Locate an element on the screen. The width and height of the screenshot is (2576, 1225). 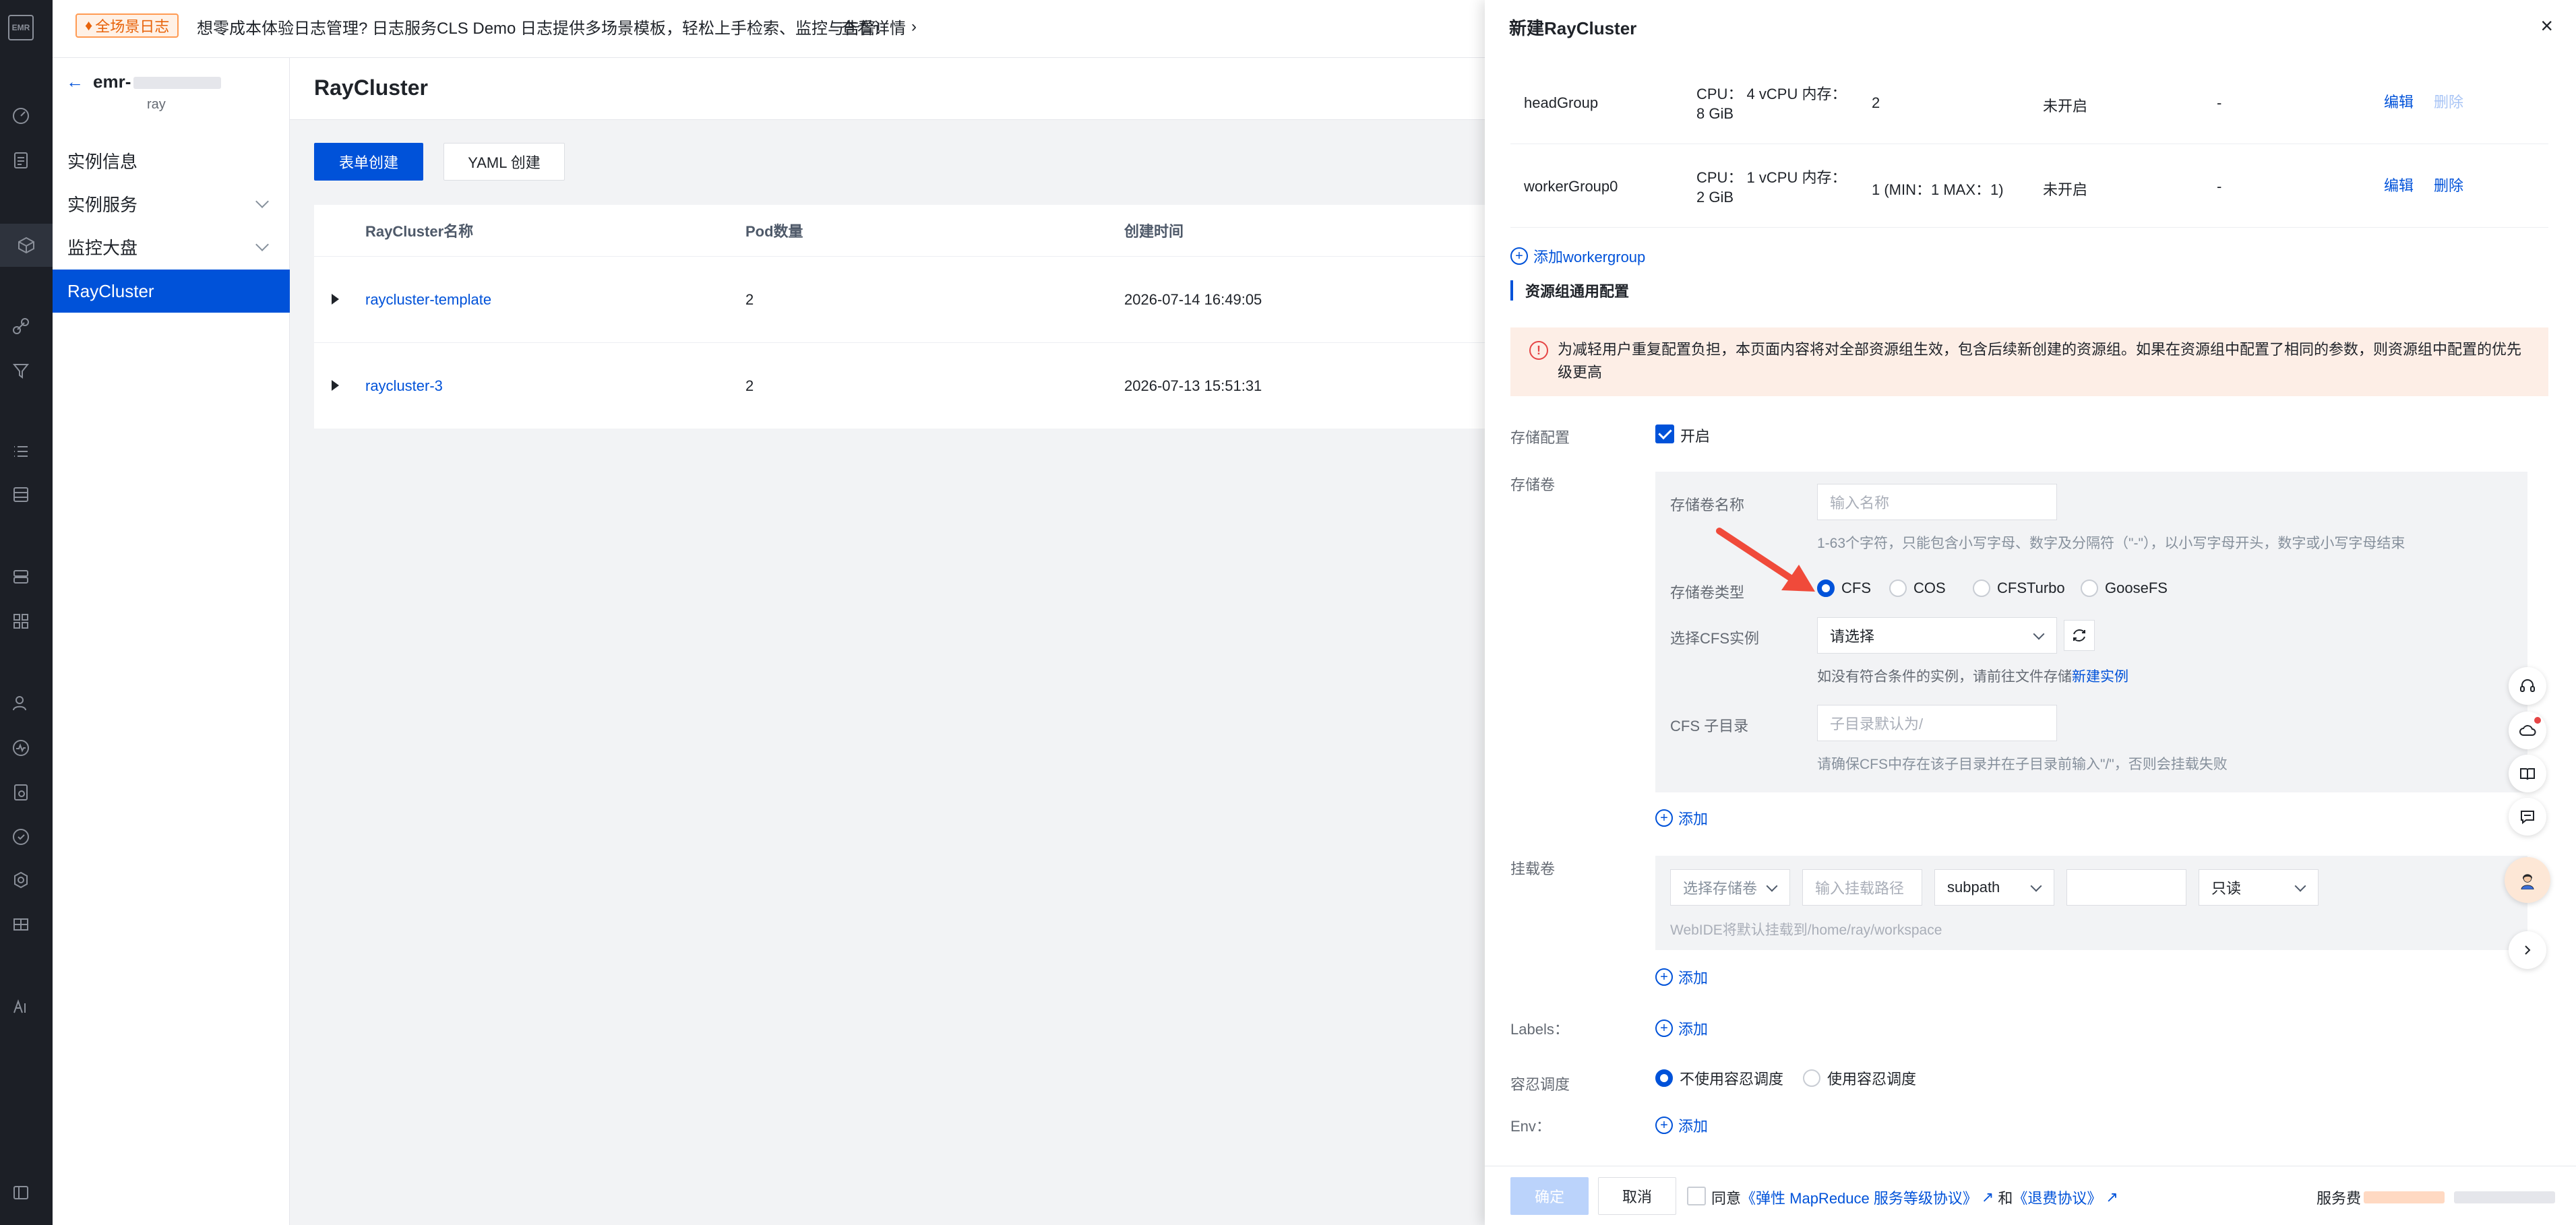
banner-details-link: 查看详情 › is located at coordinates (879, 27).